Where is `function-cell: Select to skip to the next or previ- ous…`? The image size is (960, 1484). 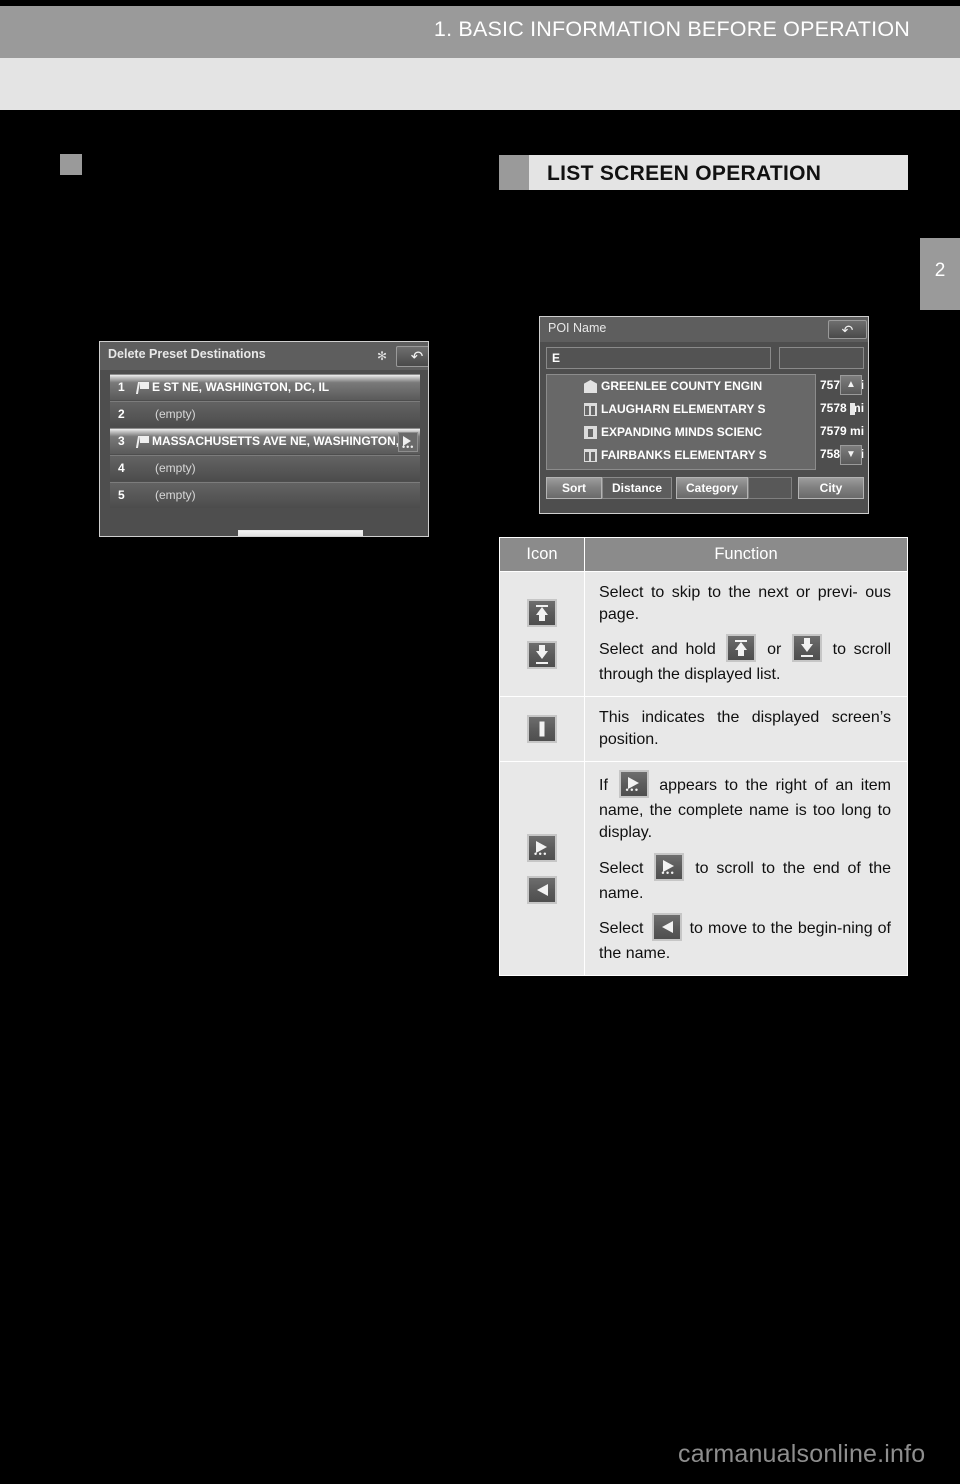
function-cell: Select to skip to the next or previ- ous… is located at coordinates (746, 634).